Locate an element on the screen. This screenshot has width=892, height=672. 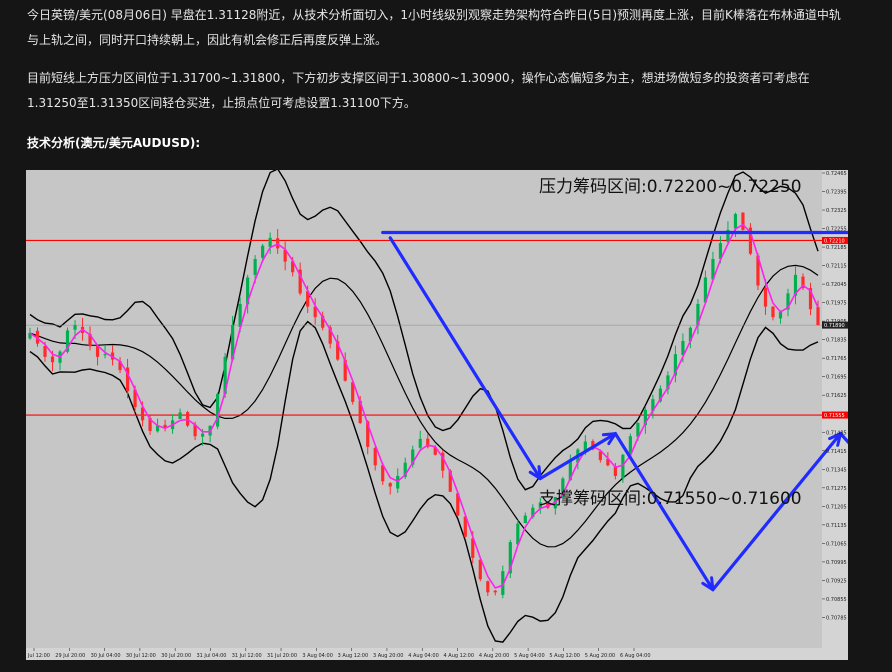
y-tick-label: 0.71485 is located at coordinates (836, 433).